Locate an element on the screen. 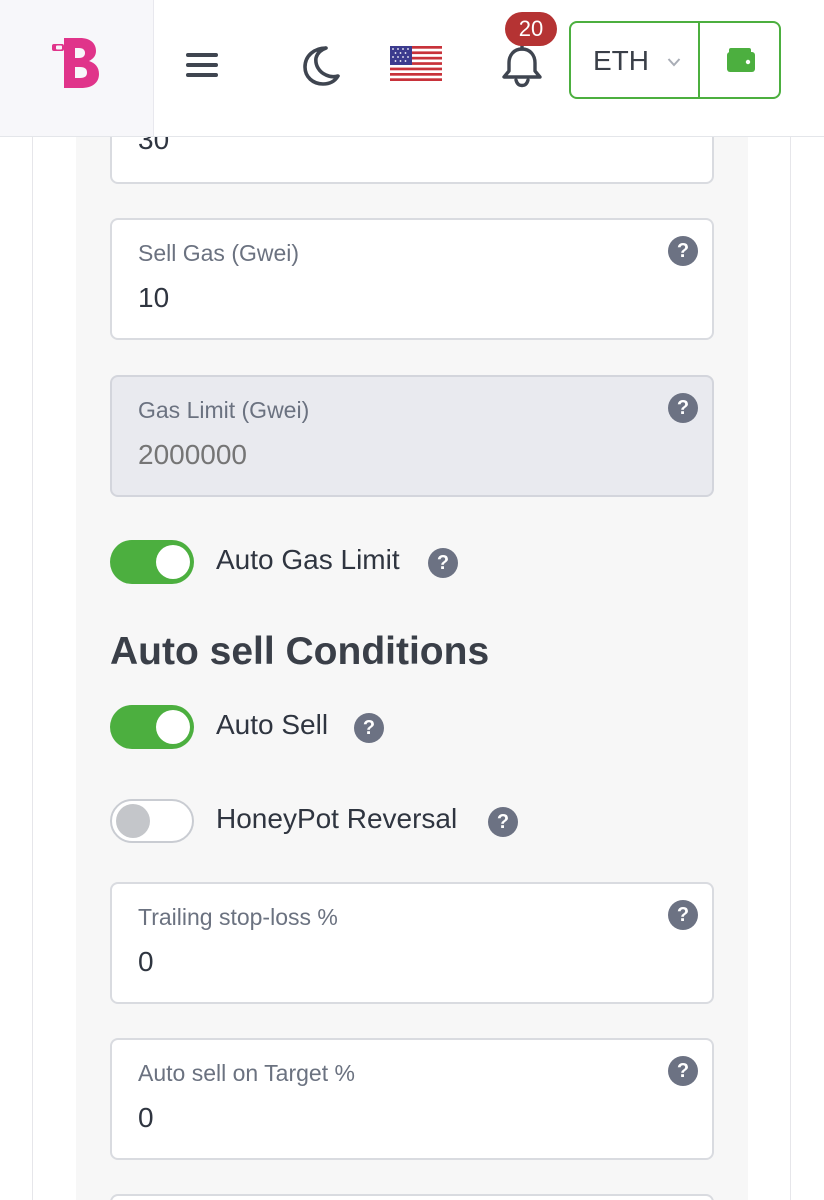 The height and width of the screenshot is (1200, 824). auto-sell-toggle is located at coordinates (152, 727).